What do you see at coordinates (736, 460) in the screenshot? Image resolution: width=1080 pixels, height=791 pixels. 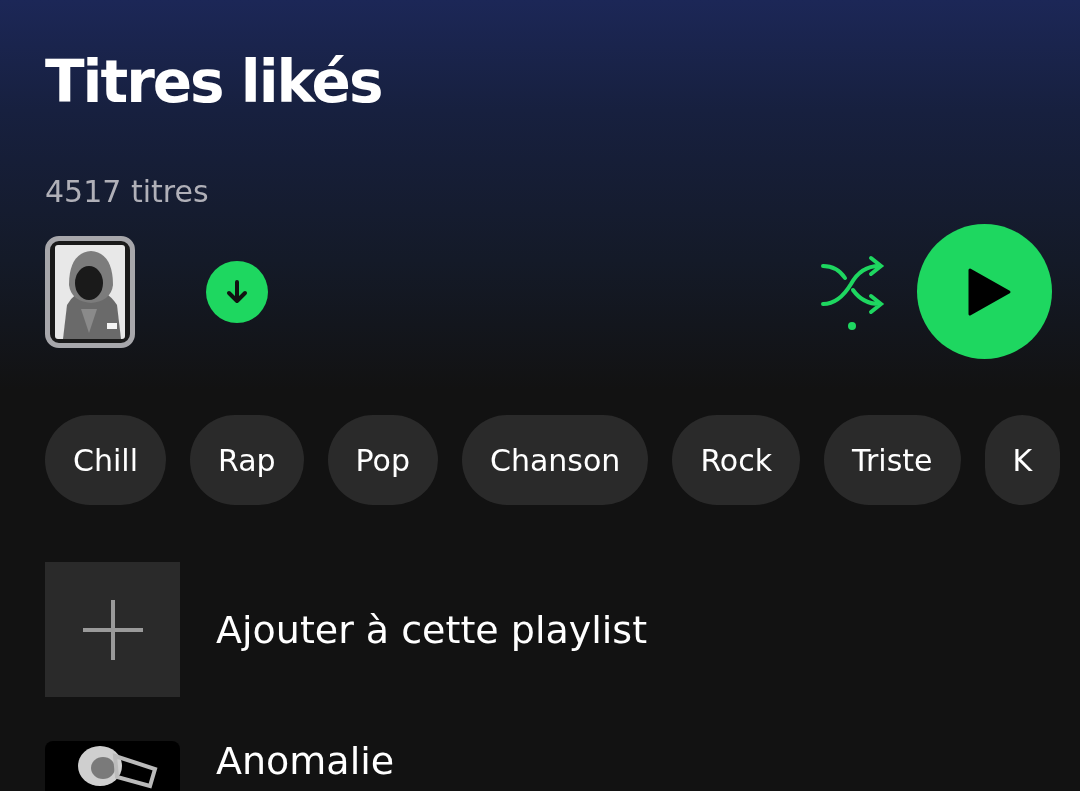 I see `filter-chip: Rock` at bounding box center [736, 460].